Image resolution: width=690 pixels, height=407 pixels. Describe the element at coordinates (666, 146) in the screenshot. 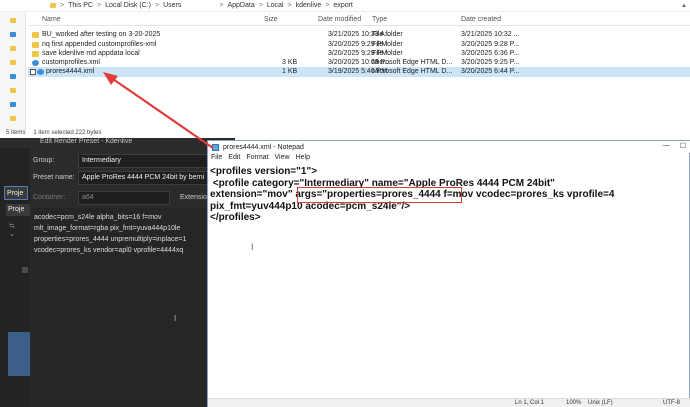

I see `minimize-button: —` at that location.